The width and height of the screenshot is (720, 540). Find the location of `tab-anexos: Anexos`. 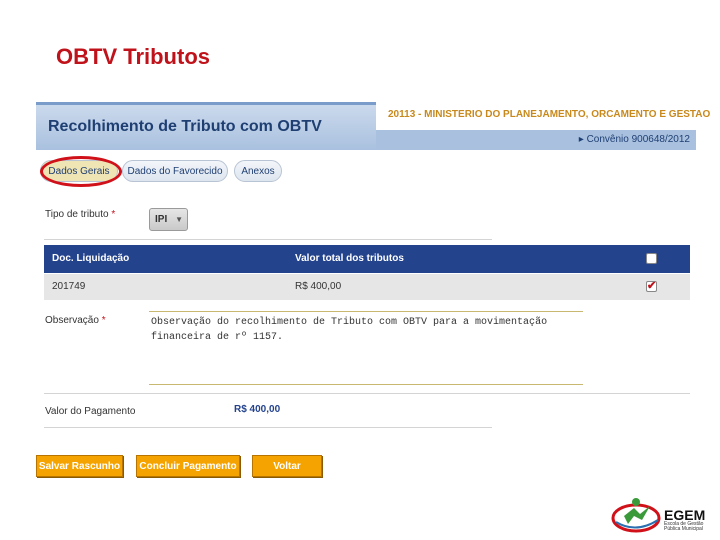

tab-anexos: Anexos is located at coordinates (258, 171).